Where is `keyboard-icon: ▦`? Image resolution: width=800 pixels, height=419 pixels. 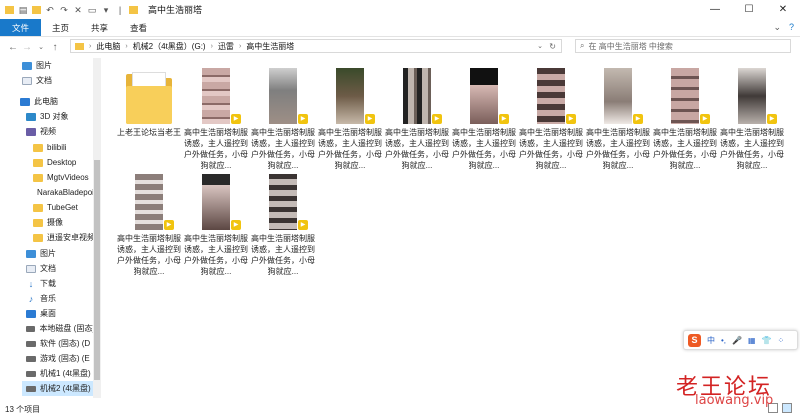
keyboard-icon: ▦ is located at coordinates (752, 340).